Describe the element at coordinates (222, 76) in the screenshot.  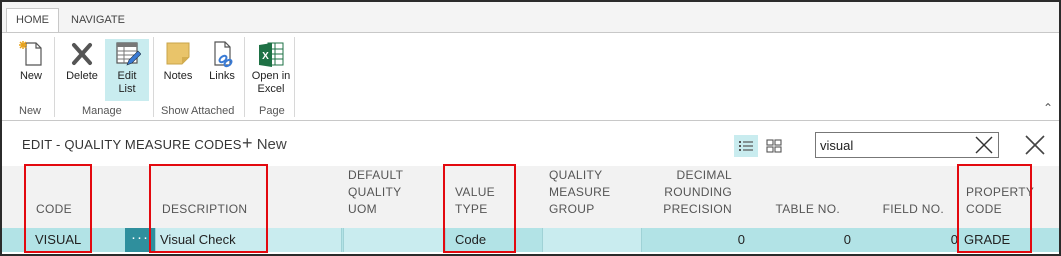
I see `links-button-label: Links` at that location.